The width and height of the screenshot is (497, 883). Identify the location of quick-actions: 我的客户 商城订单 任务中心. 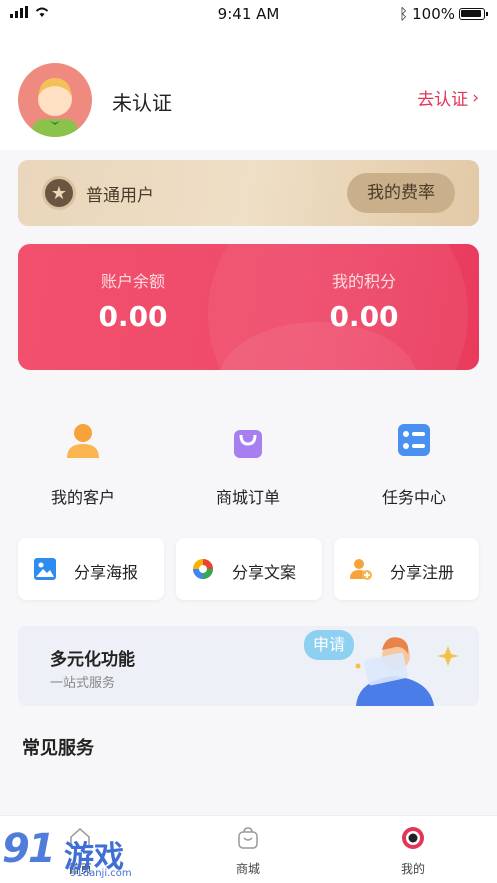
(248, 465).